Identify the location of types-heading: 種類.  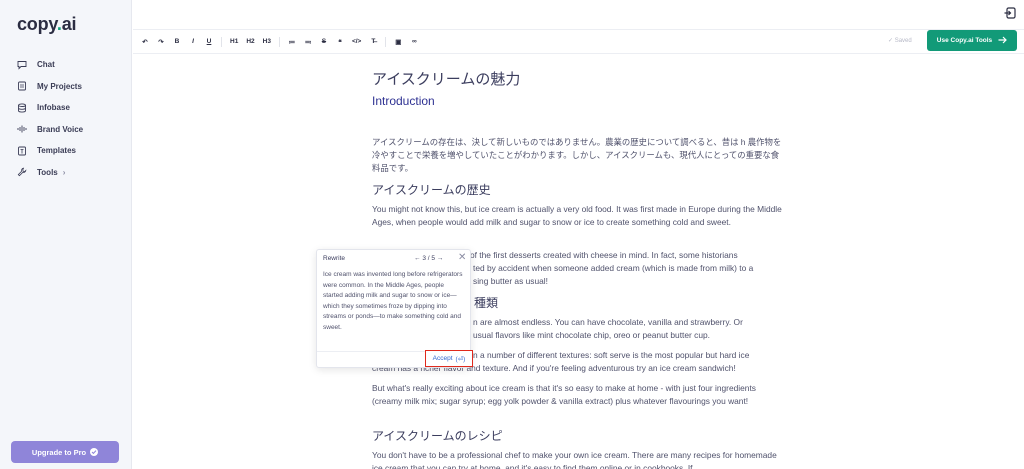
(486, 303).